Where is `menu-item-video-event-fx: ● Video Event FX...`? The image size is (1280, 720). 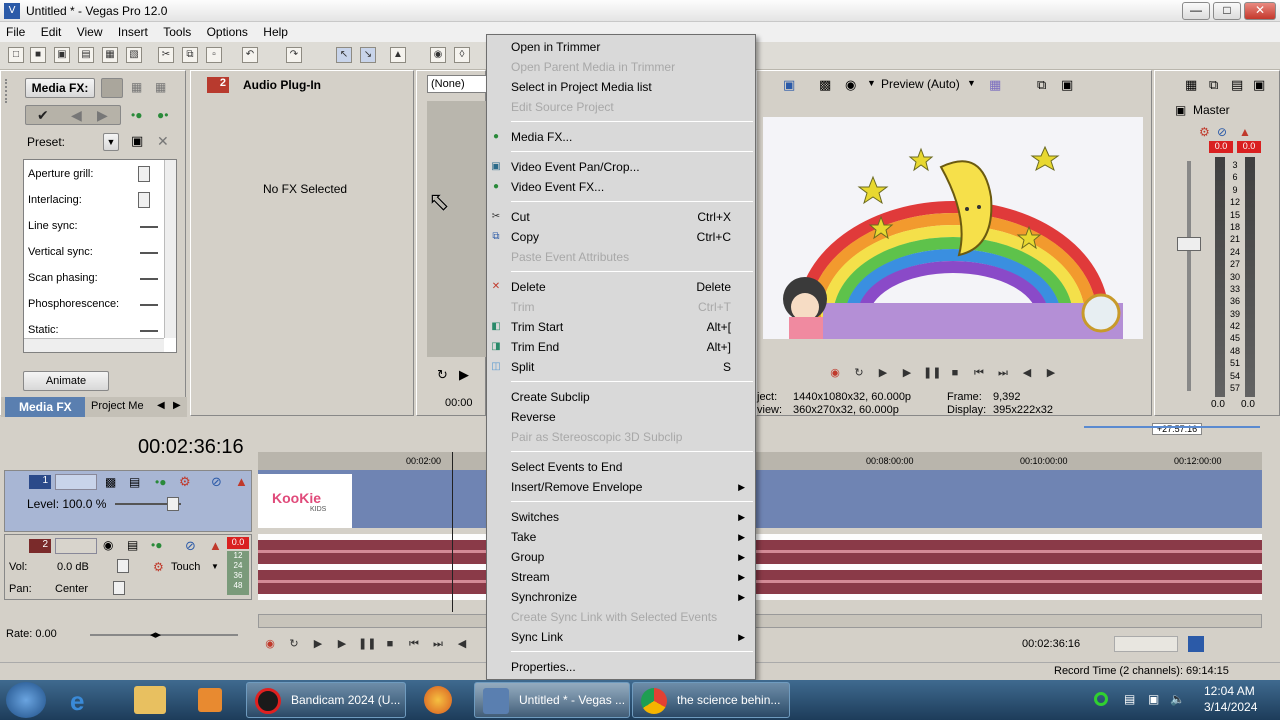
menu-item-video-event-fx: ● Video Event FX... is located at coordinates (622, 187).